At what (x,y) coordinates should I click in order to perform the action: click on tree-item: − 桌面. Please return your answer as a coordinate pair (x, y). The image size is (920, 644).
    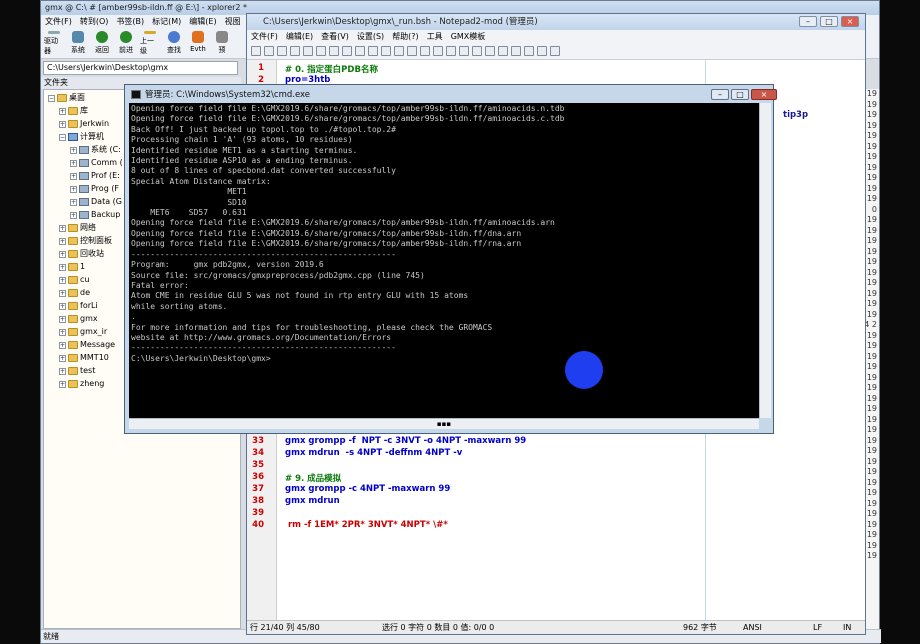
    Looking at the image, I should click on (66, 98).